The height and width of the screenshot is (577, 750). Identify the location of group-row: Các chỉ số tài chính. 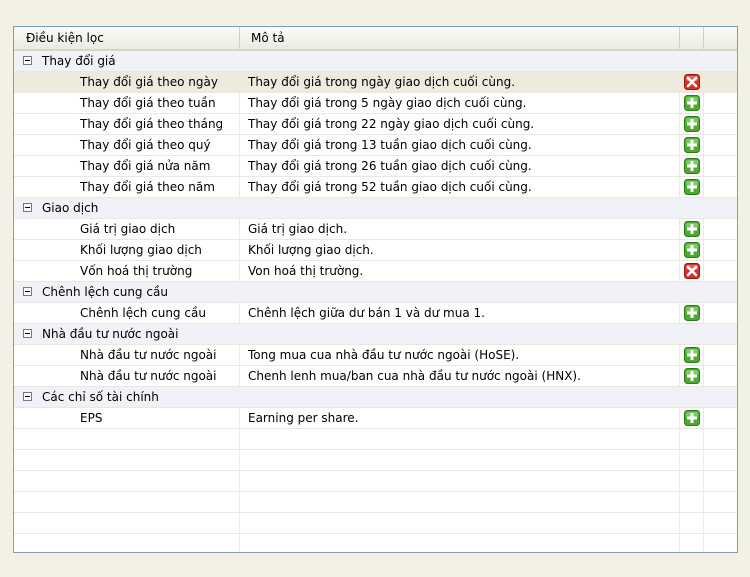
(375, 397).